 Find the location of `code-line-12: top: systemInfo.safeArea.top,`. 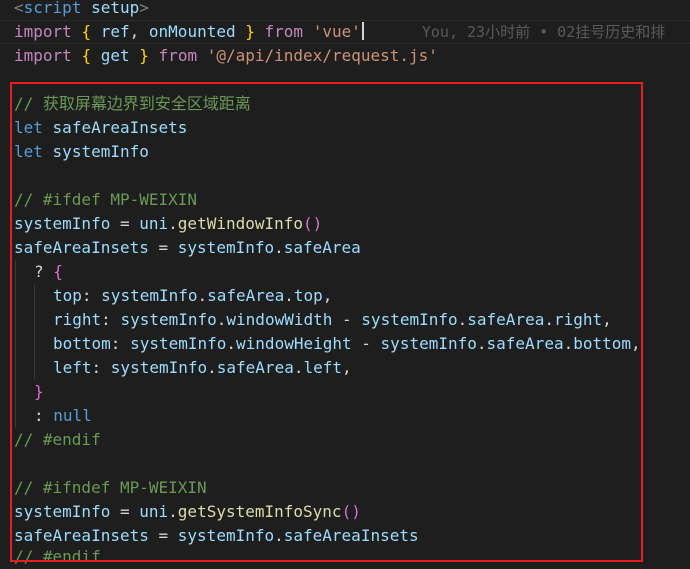

code-line-12: top: systemInfo.safeArea.top, is located at coordinates (192, 296).